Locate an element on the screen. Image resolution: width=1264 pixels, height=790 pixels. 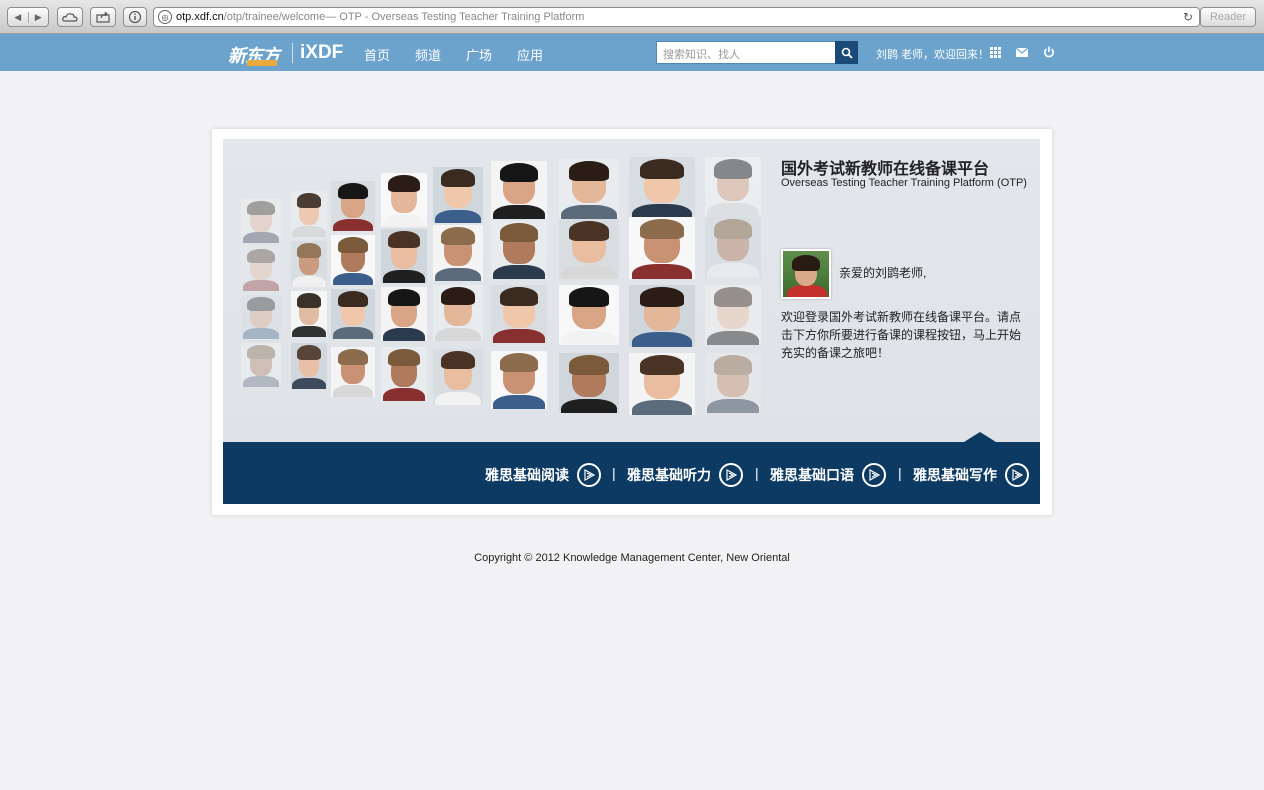
info-button is located at coordinates (135, 17).